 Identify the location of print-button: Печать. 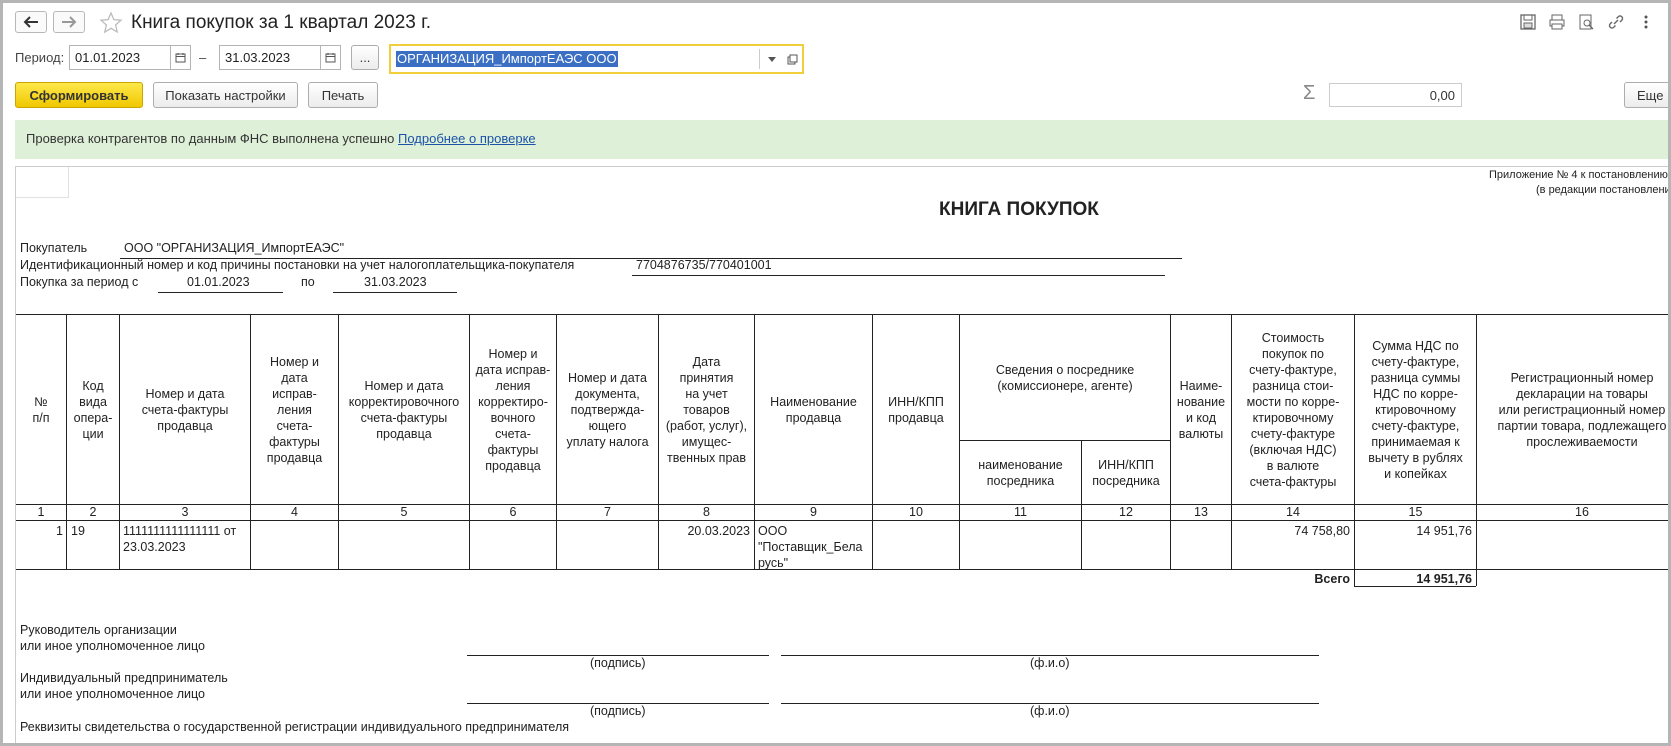
(343, 95).